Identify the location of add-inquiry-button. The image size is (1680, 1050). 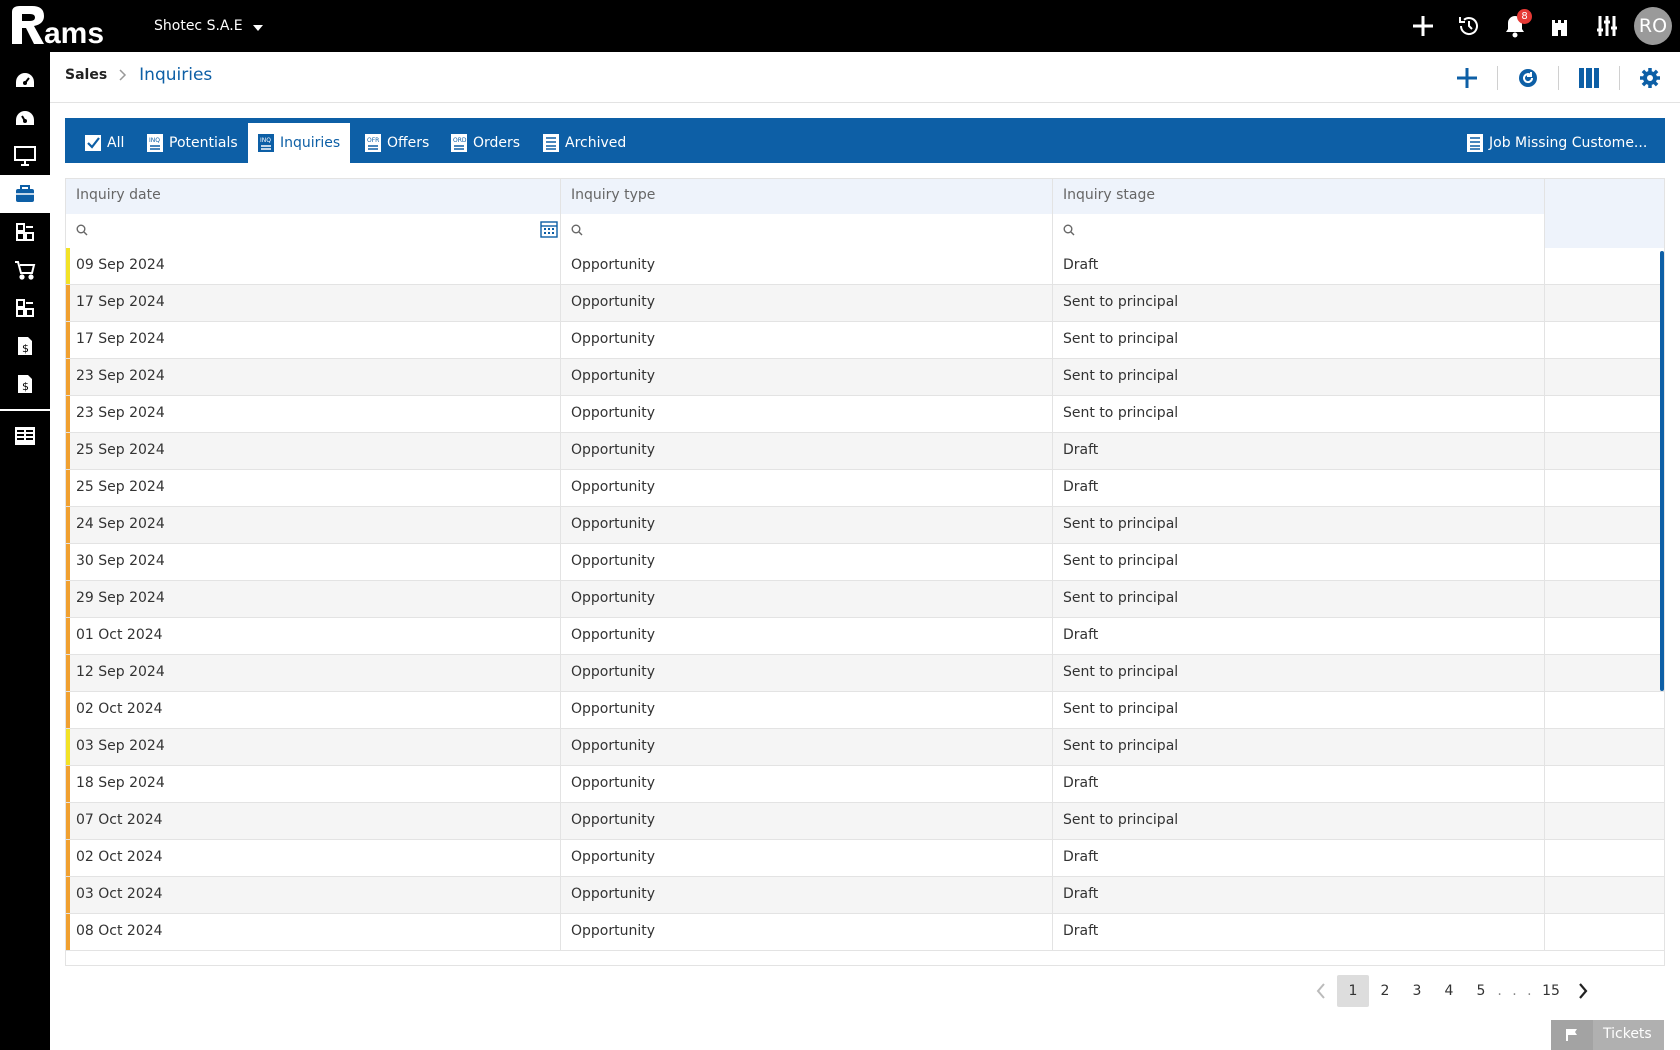
(1466, 77).